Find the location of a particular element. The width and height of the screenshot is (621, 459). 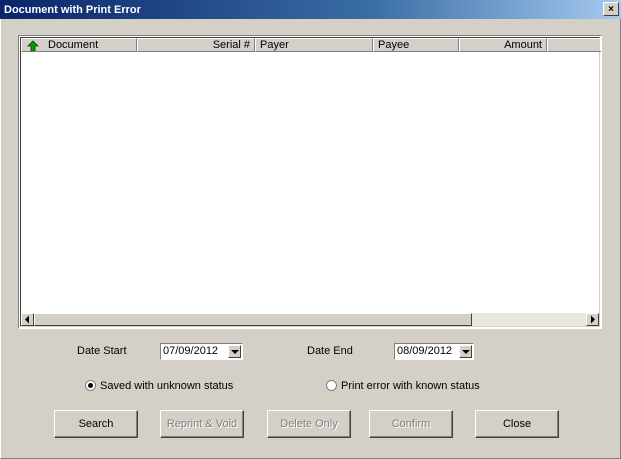

scroll-left-button is located at coordinates (27, 319).